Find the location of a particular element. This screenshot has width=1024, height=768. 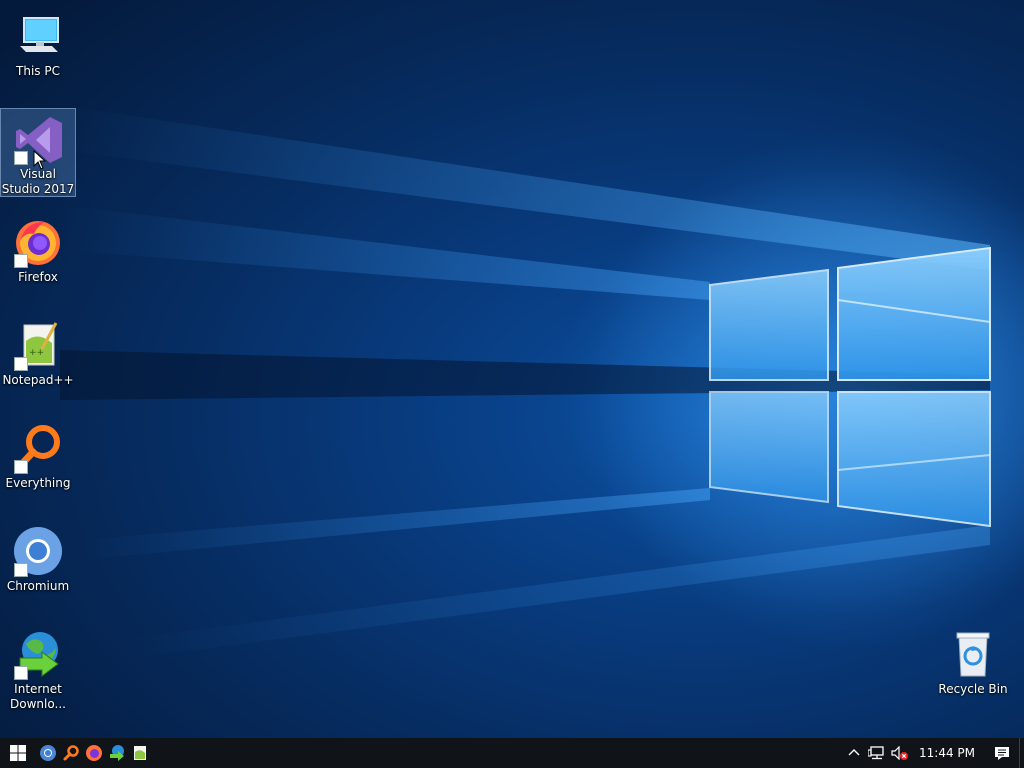

desktop-icon-label: Everything is located at coordinates (38, 483).